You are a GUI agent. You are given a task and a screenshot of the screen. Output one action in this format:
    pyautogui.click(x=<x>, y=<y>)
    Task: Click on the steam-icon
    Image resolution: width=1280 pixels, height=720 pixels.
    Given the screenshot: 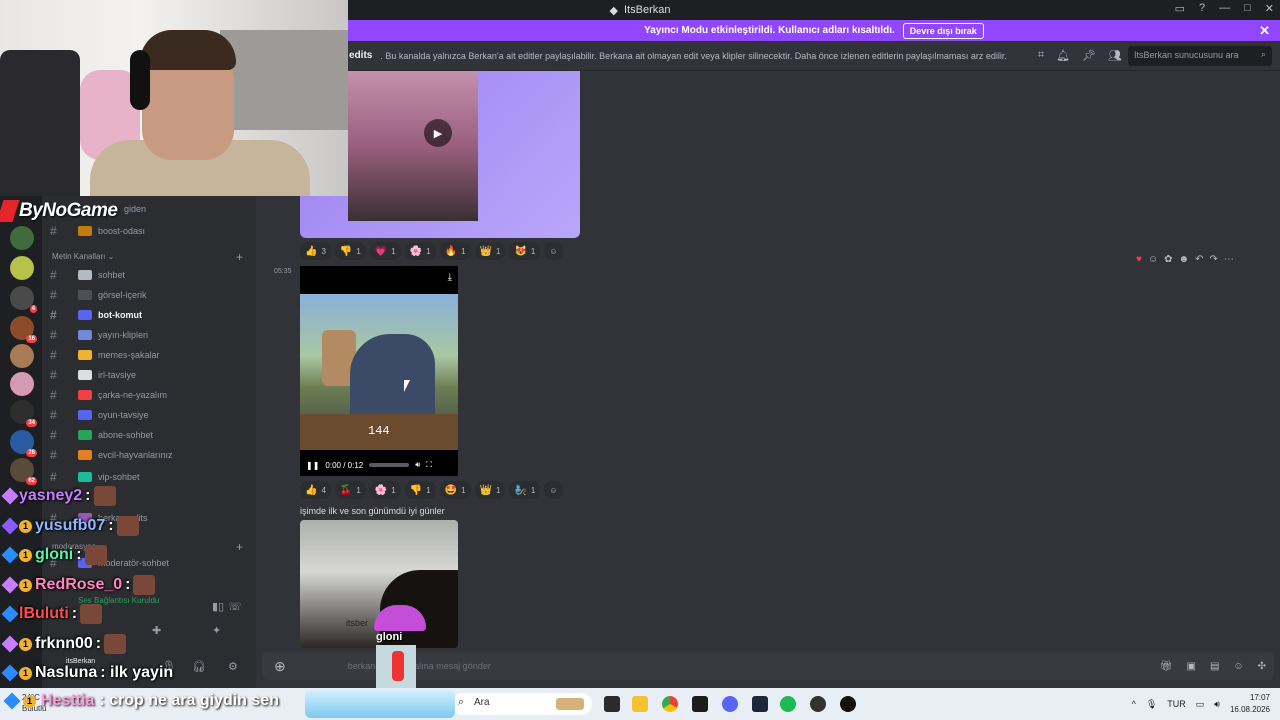 What is the action you would take?
    pyautogui.click(x=760, y=704)
    